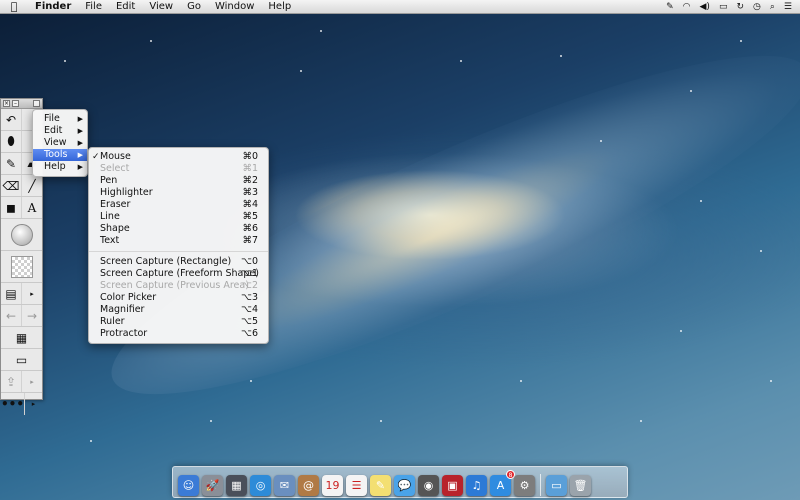  What do you see at coordinates (32, 315) in the screenshot?
I see `forward-arrow-icon: →` at bounding box center [32, 315].